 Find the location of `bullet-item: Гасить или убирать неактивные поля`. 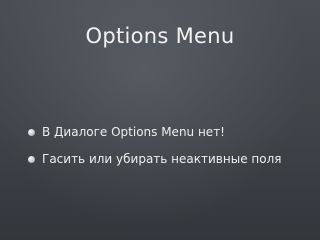

bullet-item: Гасить или убирать неактивные поля is located at coordinates (173, 159).